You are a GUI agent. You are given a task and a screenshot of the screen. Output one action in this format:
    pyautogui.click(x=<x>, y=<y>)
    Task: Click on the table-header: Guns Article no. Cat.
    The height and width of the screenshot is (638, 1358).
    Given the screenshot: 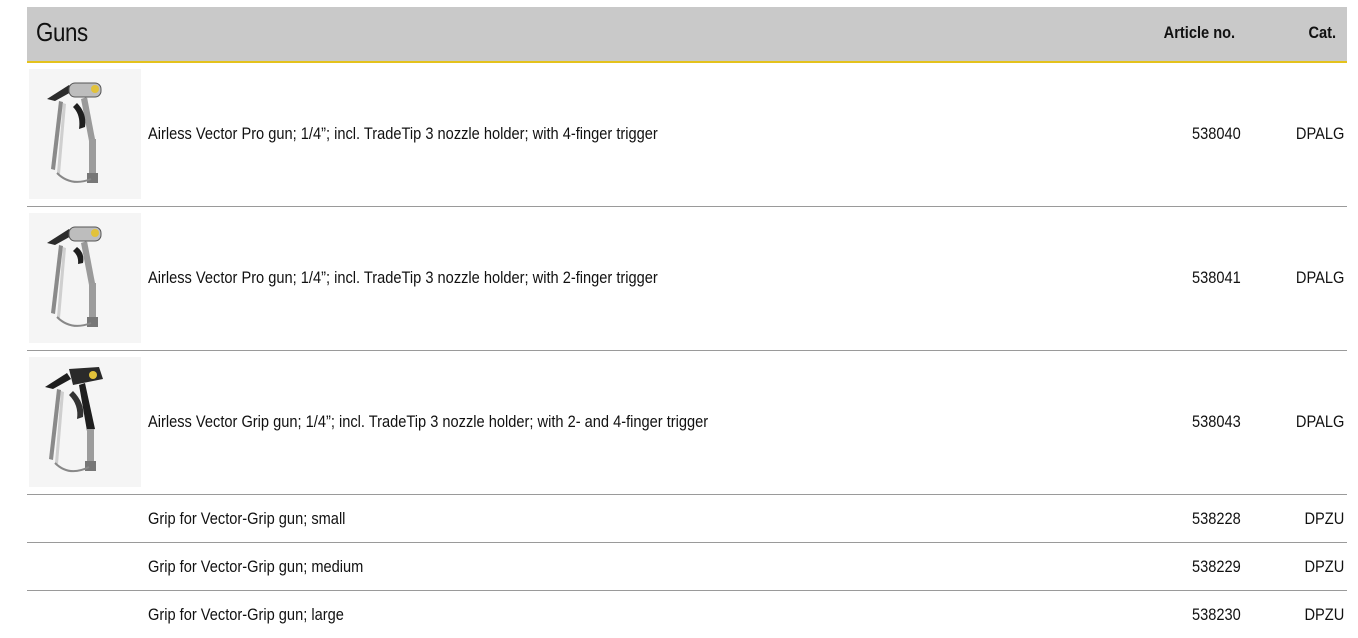 What is the action you would take?
    pyautogui.click(x=687, y=35)
    